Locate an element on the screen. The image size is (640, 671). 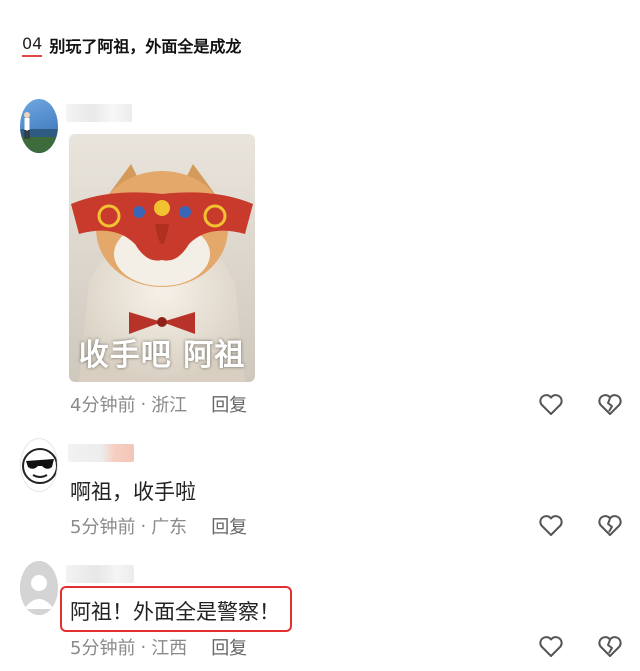
comment-meta: 4分钟前 · 浙江 回复 is located at coordinates (158, 404).